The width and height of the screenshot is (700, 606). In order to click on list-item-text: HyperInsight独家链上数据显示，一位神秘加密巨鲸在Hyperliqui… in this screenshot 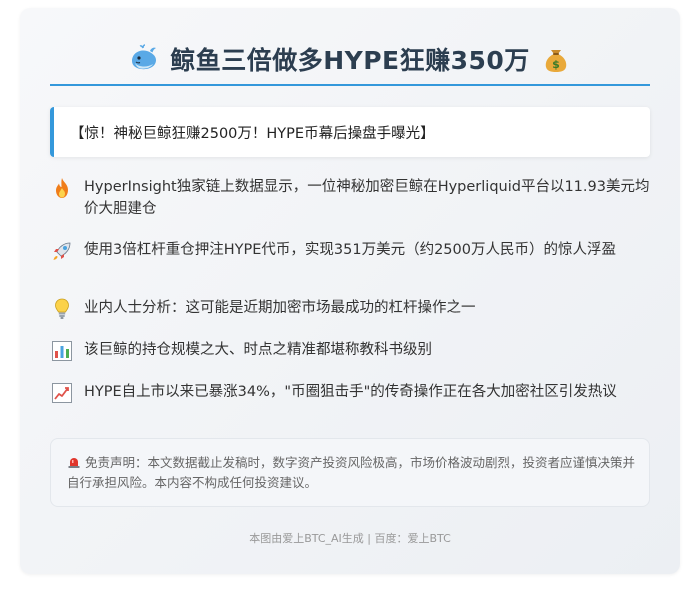, I will do `click(367, 198)`.